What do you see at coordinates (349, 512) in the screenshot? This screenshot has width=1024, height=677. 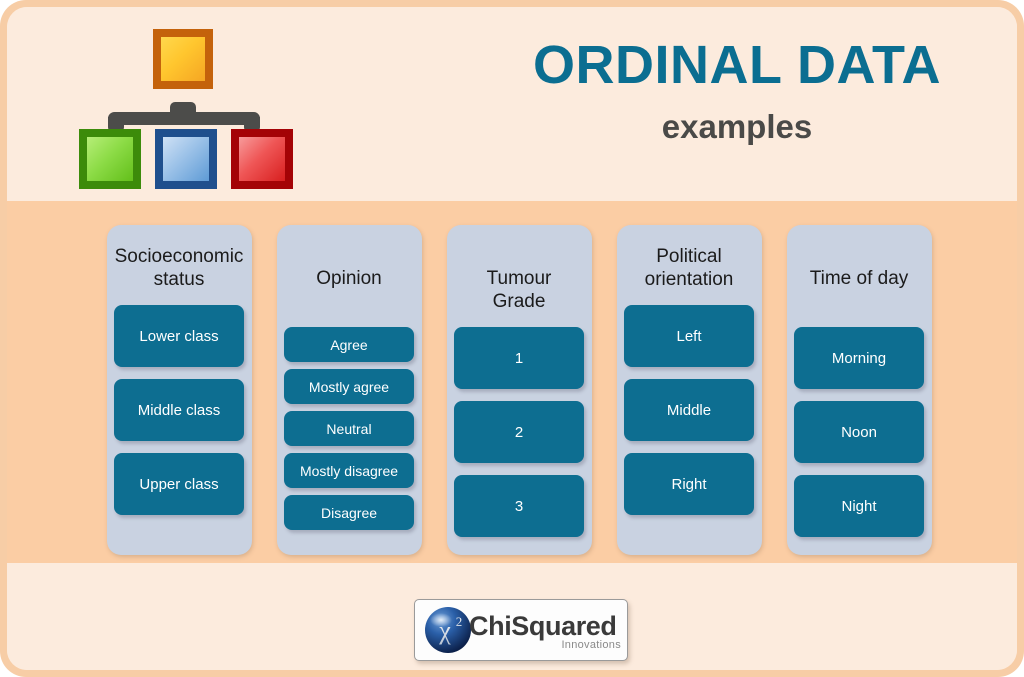 I see `list-item: Disagree` at bounding box center [349, 512].